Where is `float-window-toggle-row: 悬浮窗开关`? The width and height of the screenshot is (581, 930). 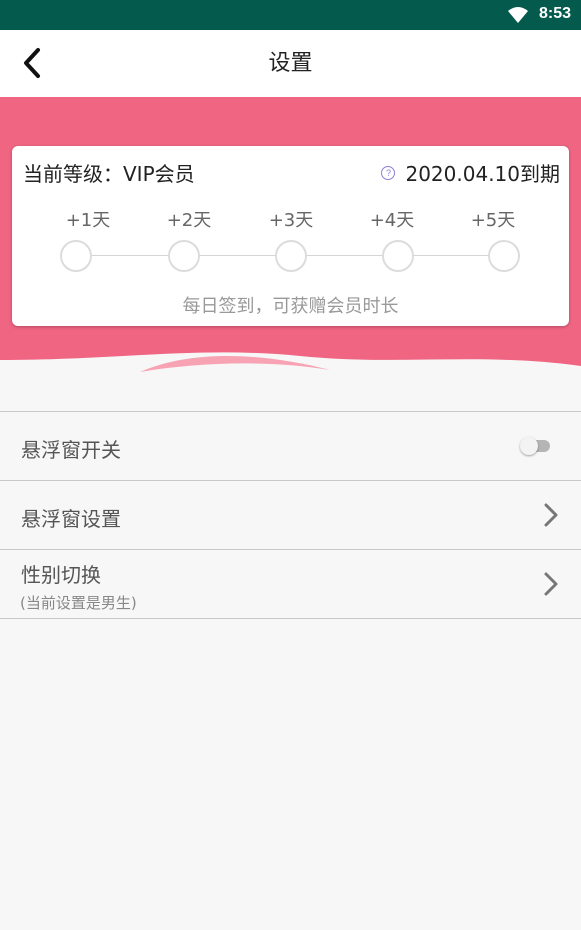 float-window-toggle-row: 悬浮窗开关 is located at coordinates (290, 446).